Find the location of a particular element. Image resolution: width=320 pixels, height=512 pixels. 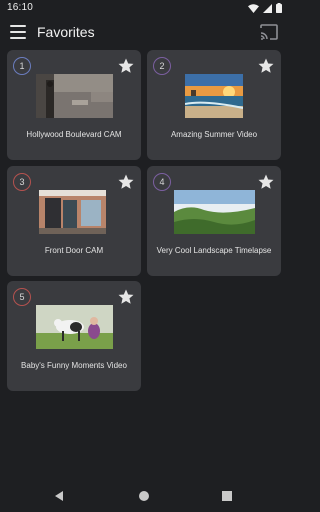

status-time: 16:10 is located at coordinates (20, 7).